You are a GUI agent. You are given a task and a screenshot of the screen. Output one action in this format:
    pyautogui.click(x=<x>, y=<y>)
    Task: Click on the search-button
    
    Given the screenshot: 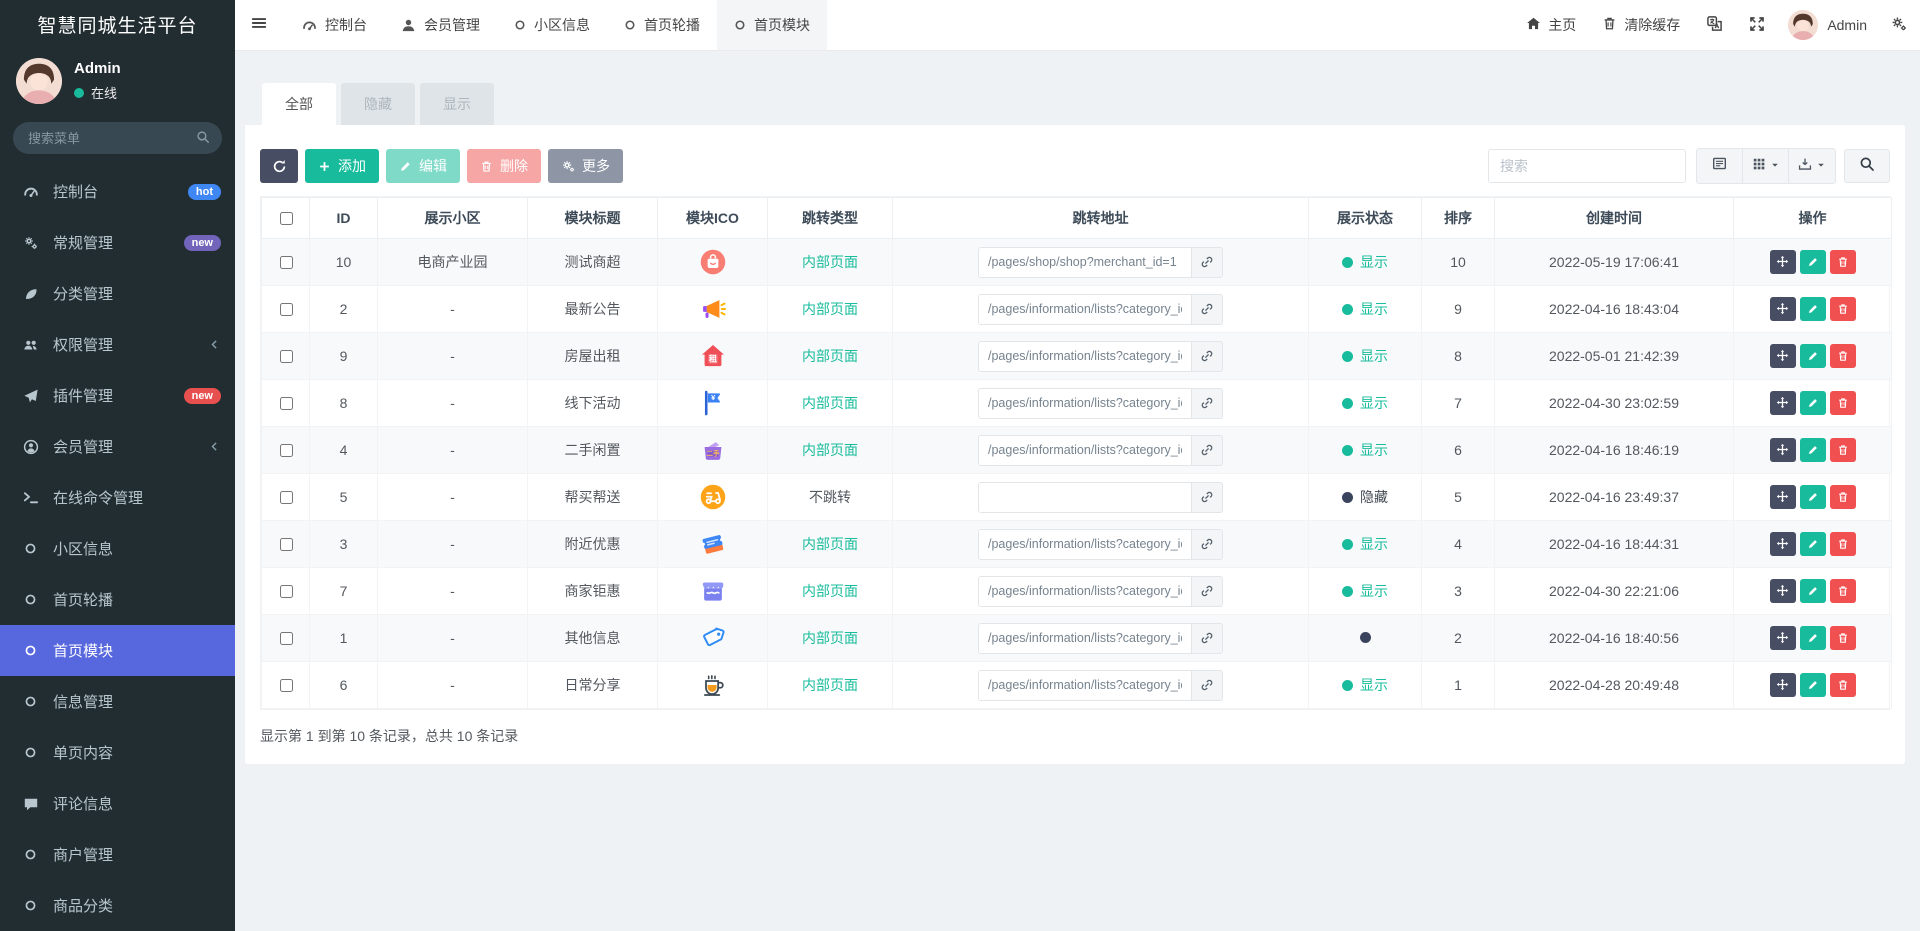 What is the action you would take?
    pyautogui.click(x=1867, y=166)
    